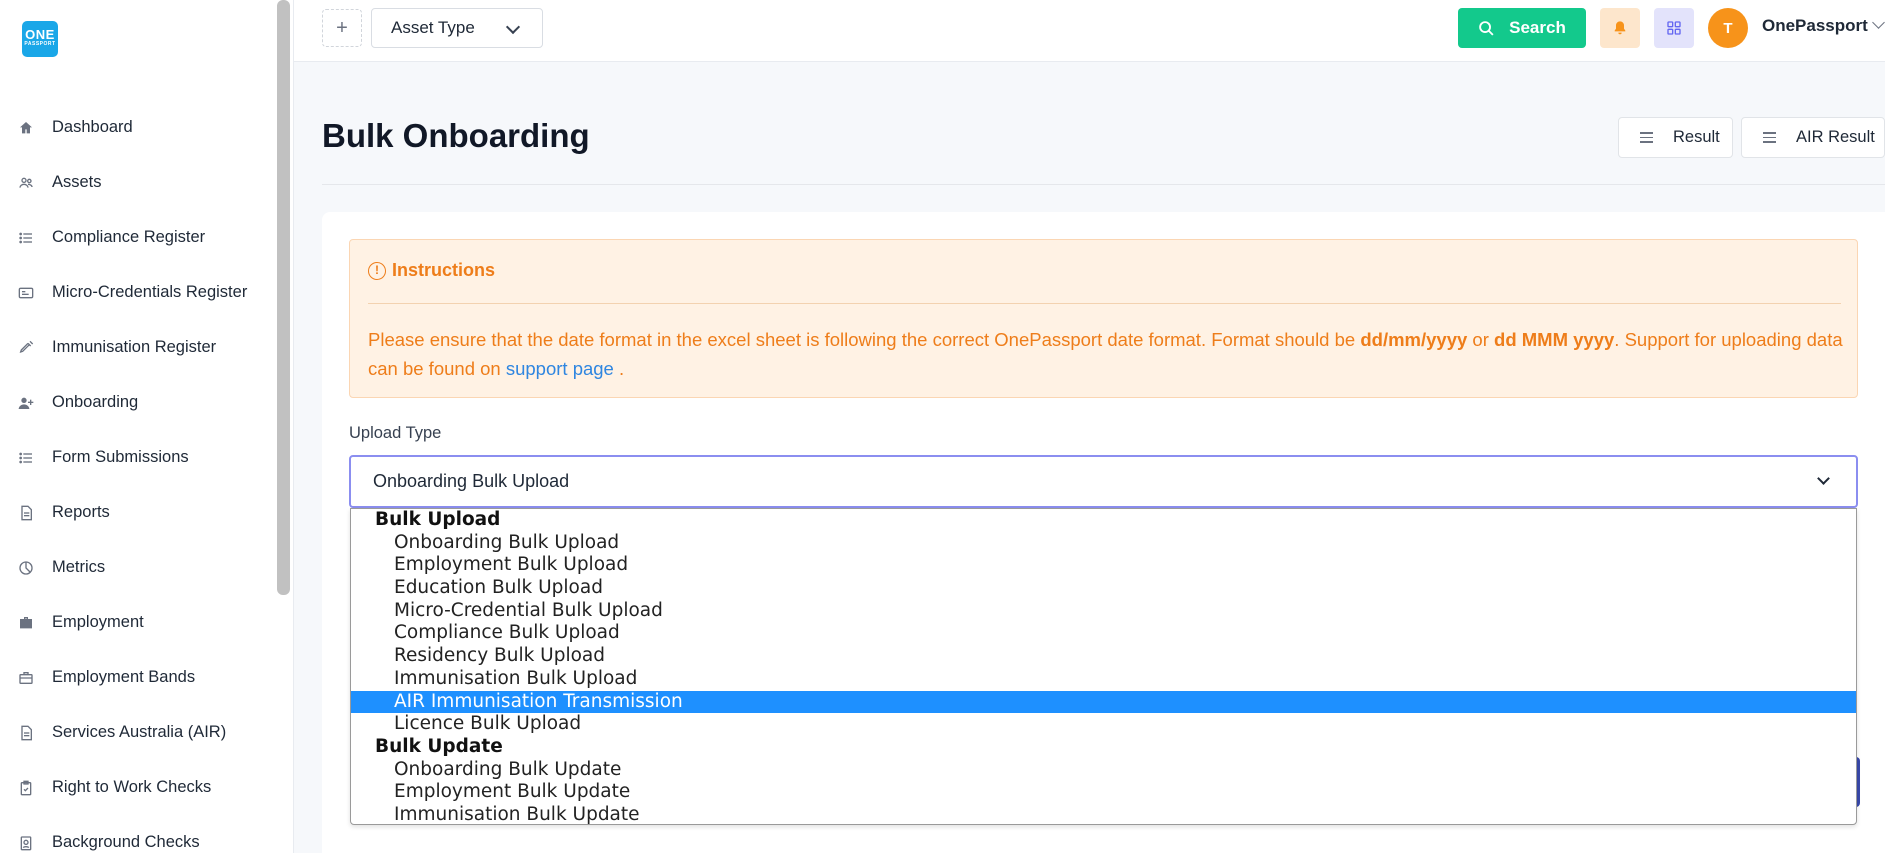 The height and width of the screenshot is (853, 1885). What do you see at coordinates (137, 127) in the screenshot?
I see `sidebar-item-dashboard: Dashboard` at bounding box center [137, 127].